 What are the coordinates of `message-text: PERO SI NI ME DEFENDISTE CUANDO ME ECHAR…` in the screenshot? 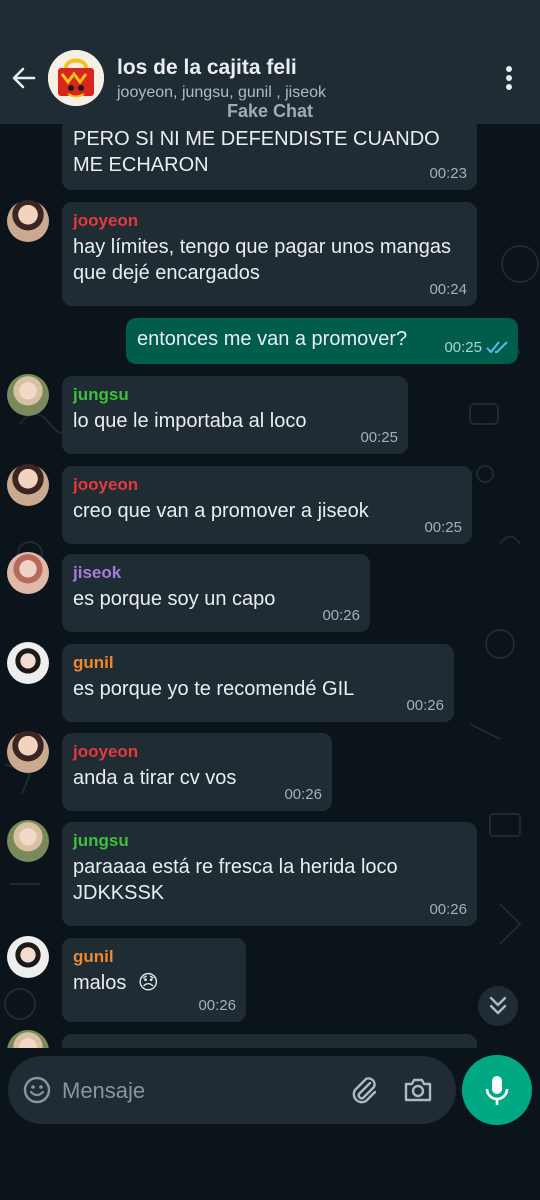 It's located at (256, 152).